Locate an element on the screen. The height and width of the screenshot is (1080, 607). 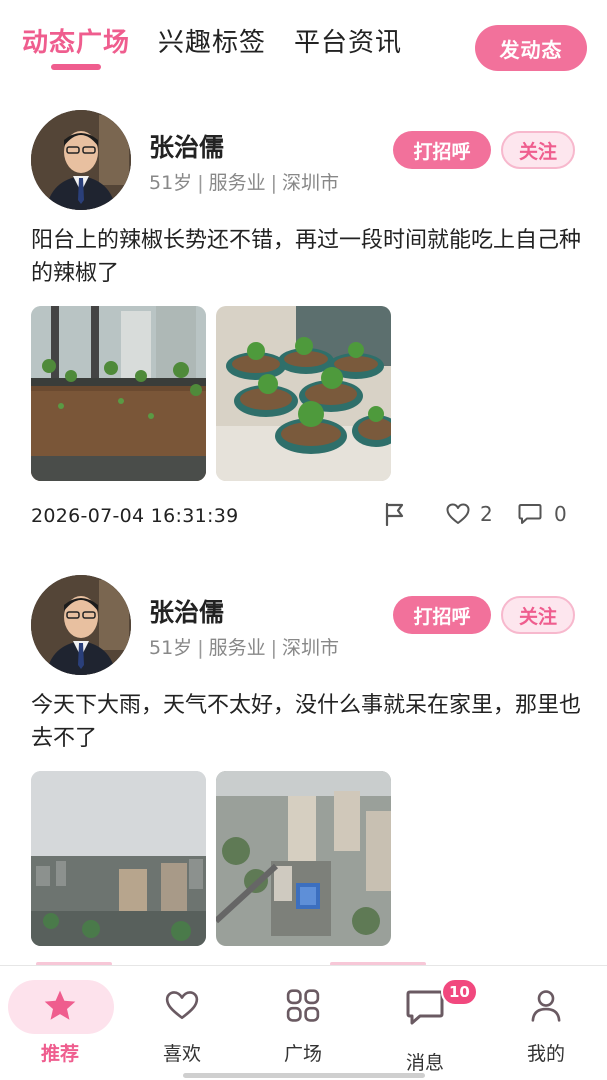
balcony-planter-chili-photo is located at coordinates (118, 393).